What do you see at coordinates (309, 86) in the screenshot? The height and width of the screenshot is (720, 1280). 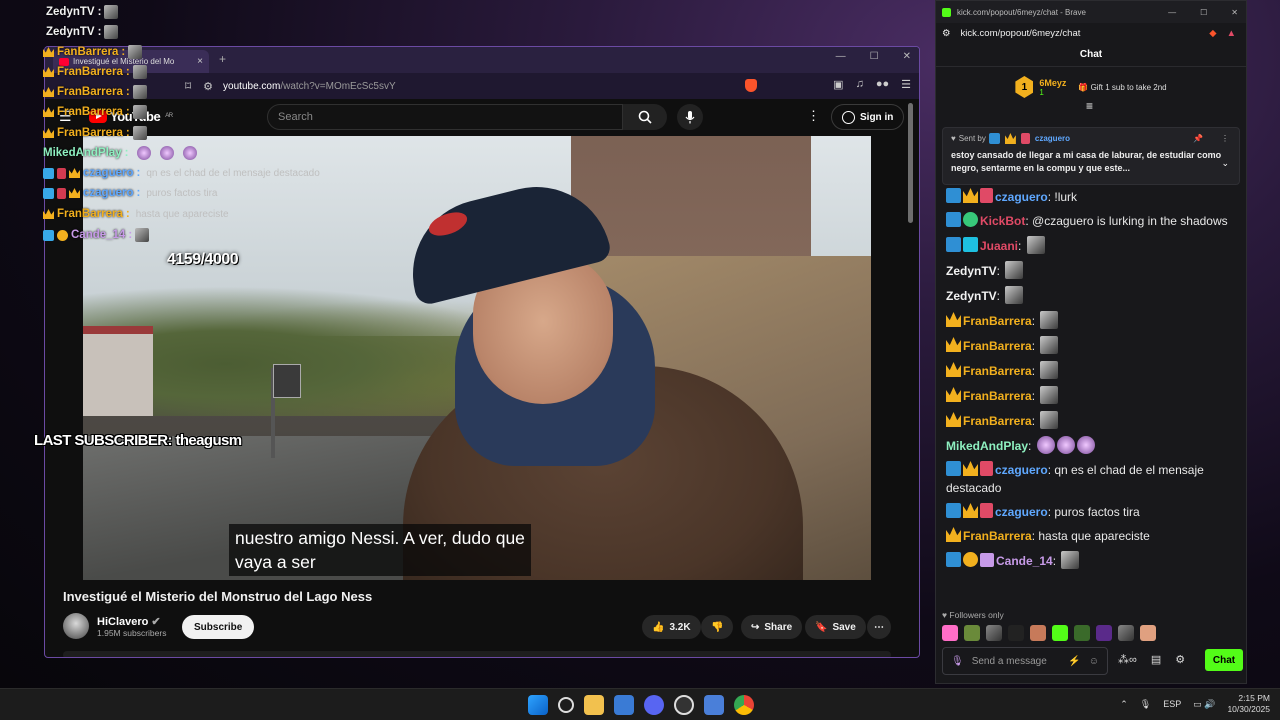 I see `url-field: youtube.com/watch?v=MOmEcSc5svY` at bounding box center [309, 86].